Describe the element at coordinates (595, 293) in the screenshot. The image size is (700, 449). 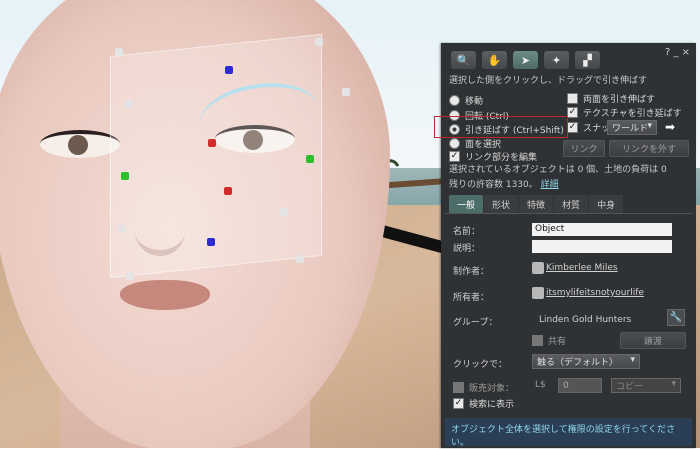
I see `owner-link: itsmylifeitsnotyourlife` at that location.